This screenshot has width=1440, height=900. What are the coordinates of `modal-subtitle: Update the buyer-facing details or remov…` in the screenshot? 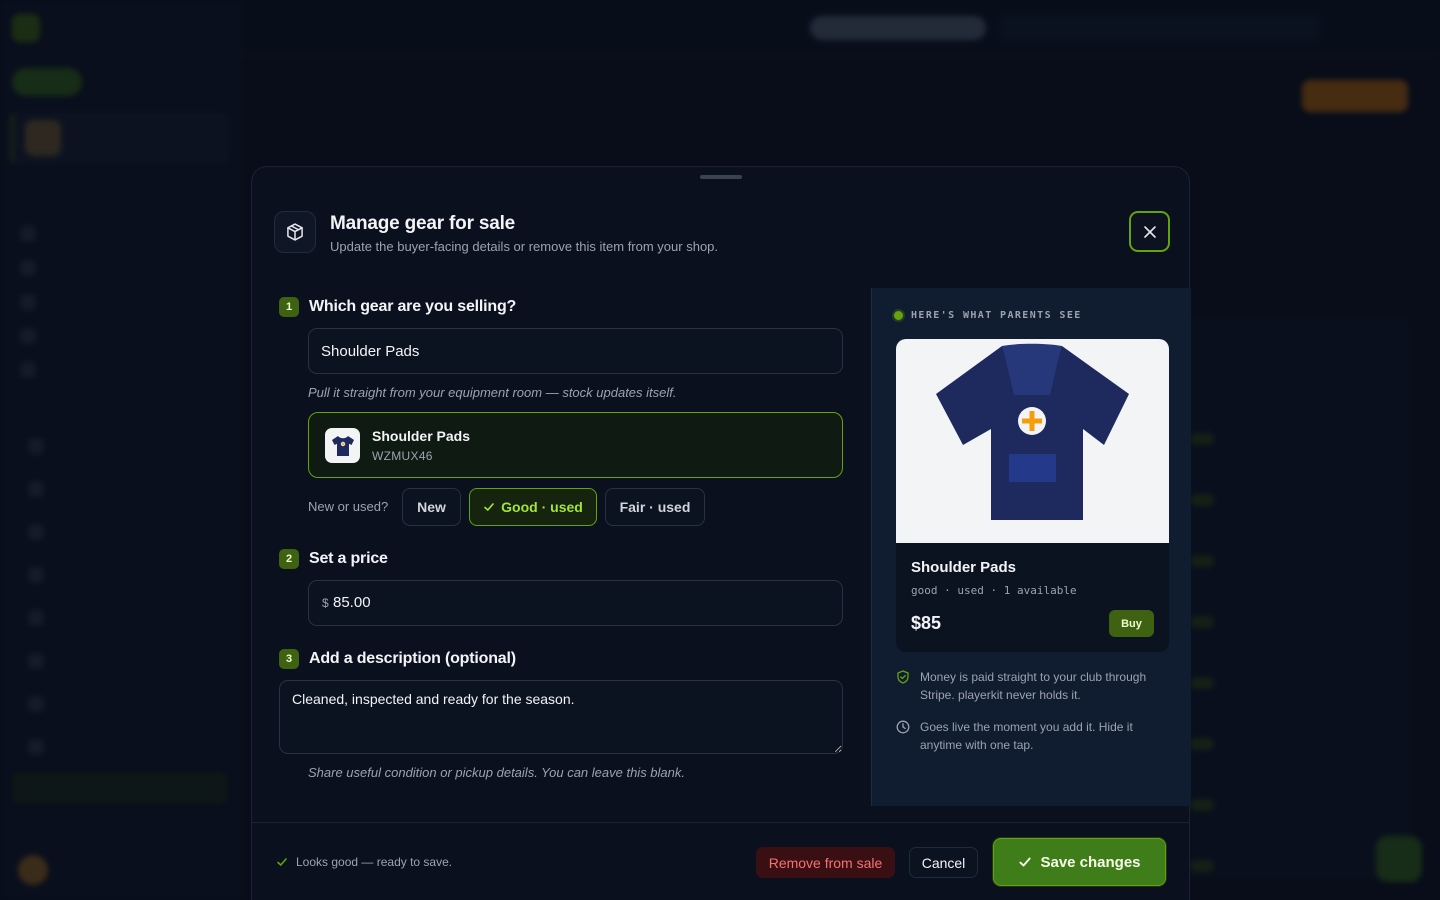 It's located at (524, 246).